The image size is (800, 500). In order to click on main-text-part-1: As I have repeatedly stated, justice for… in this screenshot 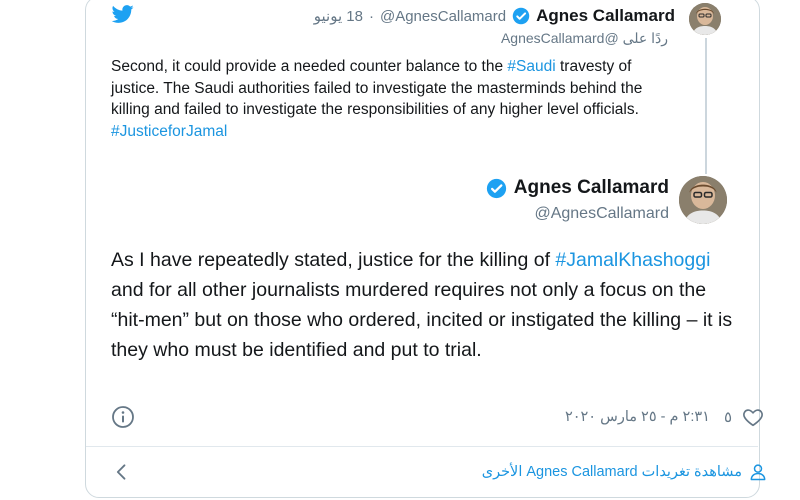, I will do `click(333, 260)`.